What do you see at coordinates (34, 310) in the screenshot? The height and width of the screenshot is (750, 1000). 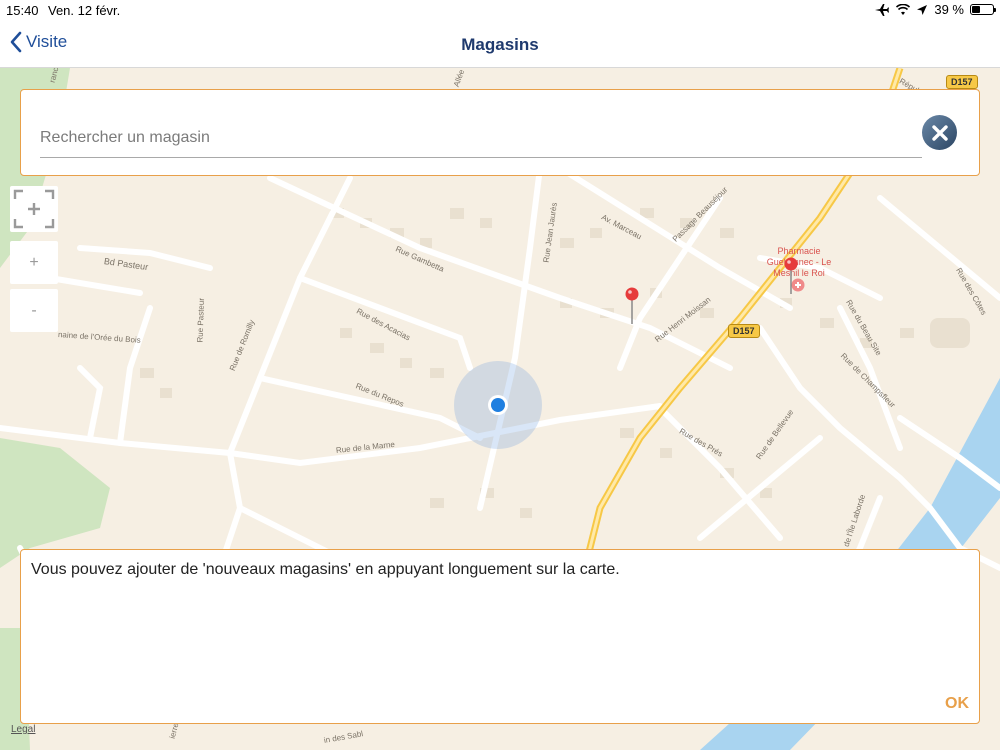 I see `zoom-out-button: -` at bounding box center [34, 310].